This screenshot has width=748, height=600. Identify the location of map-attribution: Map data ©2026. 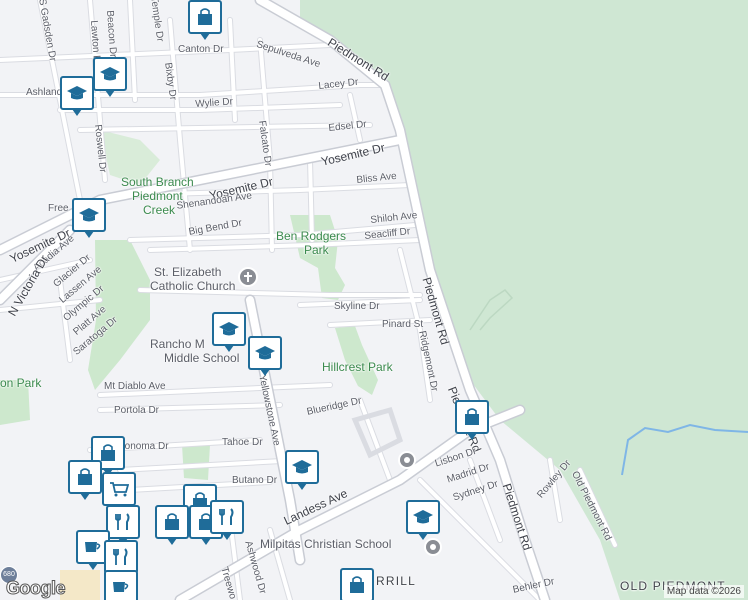
(703, 591).